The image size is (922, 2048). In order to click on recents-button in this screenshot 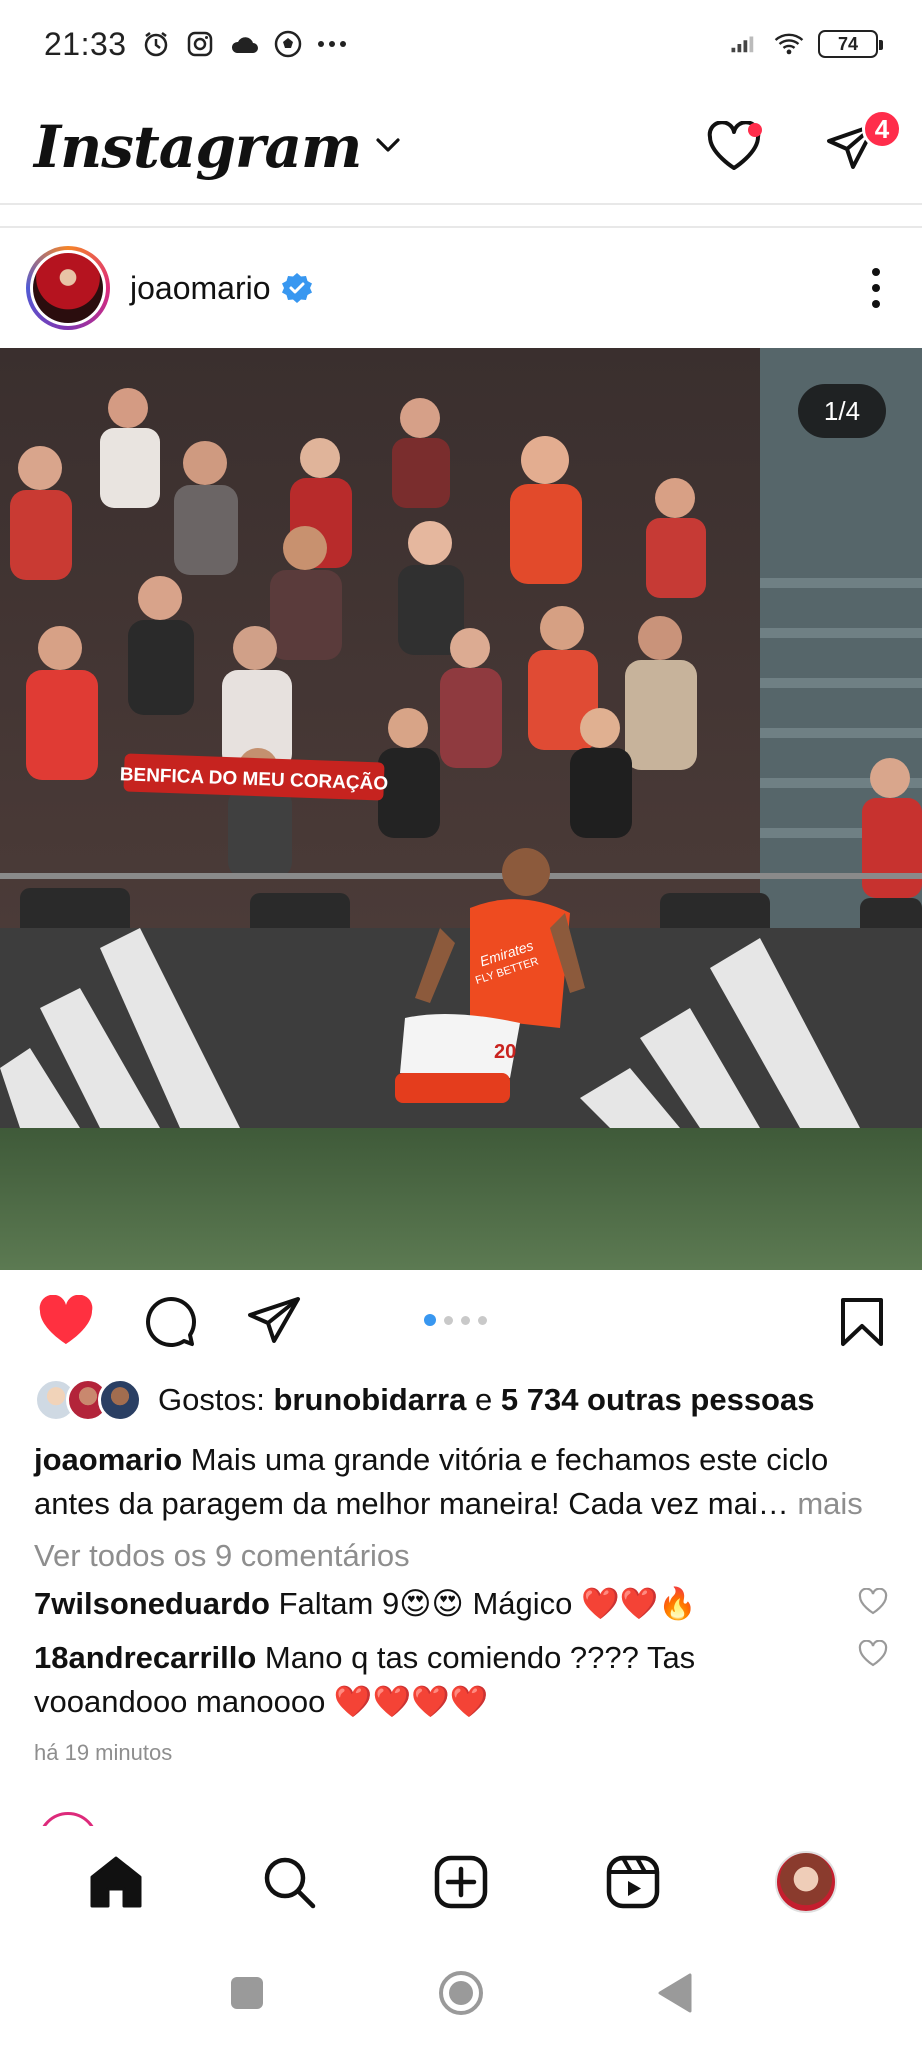, I will do `click(247, 1993)`.